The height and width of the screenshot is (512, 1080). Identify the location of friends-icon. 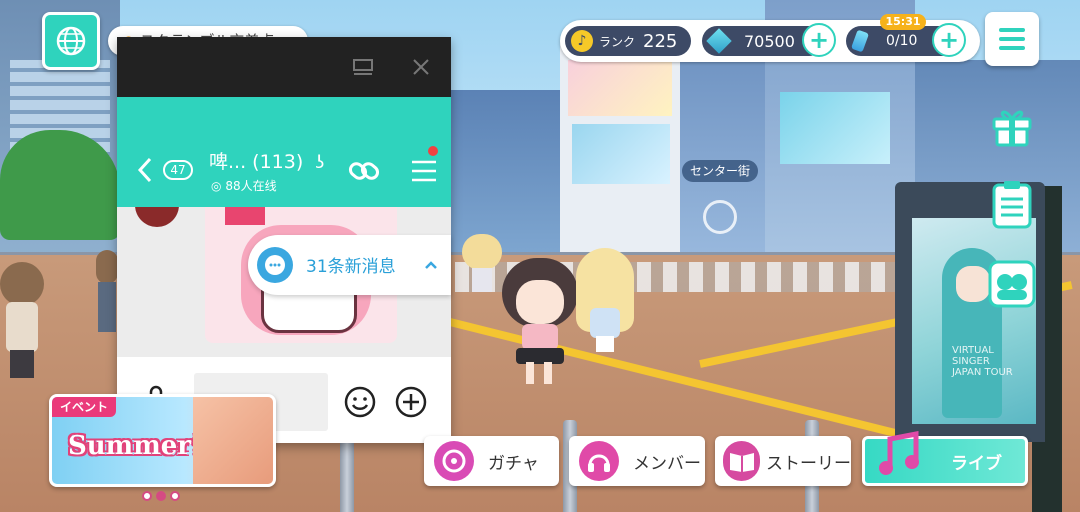
(1012, 284).